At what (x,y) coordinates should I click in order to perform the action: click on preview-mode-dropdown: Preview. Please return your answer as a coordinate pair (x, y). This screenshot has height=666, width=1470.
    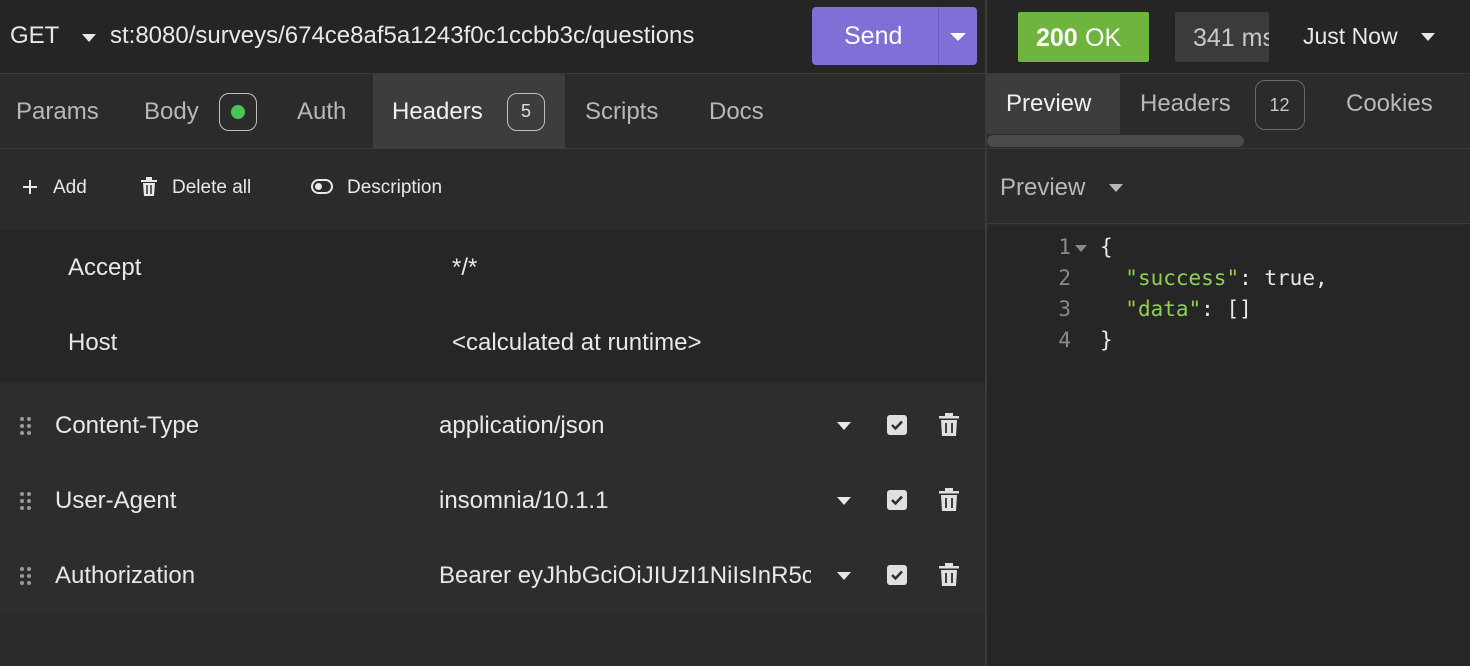
    Looking at the image, I should click on (1042, 188).